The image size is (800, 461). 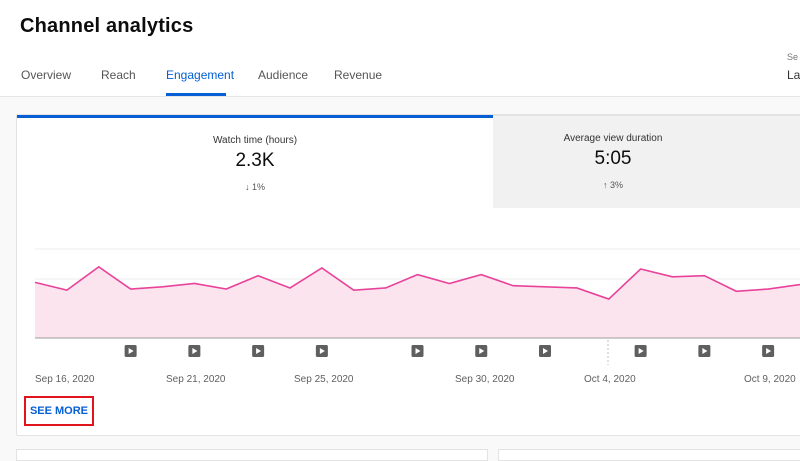 I want to click on x-tick-label: Oct 4, 2020, so click(x=610, y=379).